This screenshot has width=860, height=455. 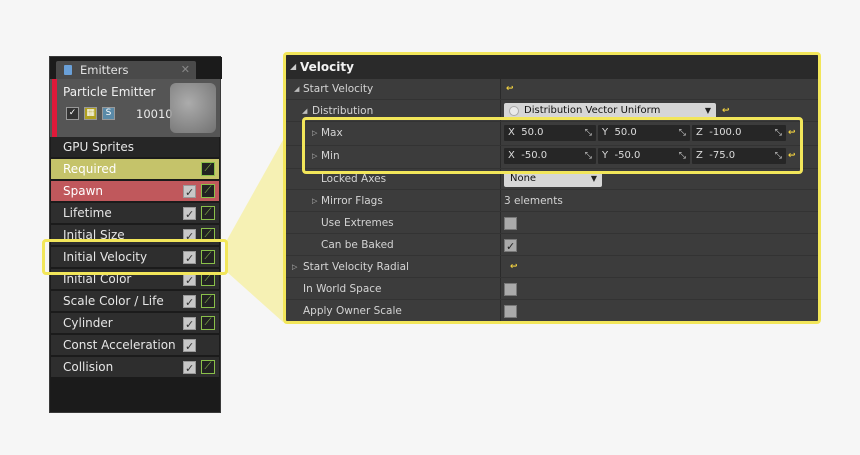 What do you see at coordinates (135, 169) in the screenshot?
I see `module-required: Required ⟋` at bounding box center [135, 169].